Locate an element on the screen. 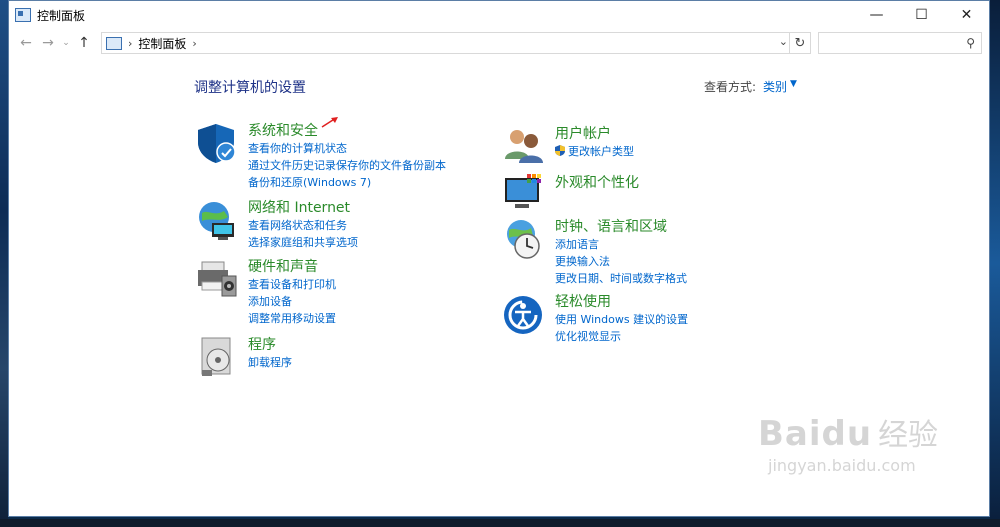 Image resolution: width=1000 pixels, height=527 pixels. link-mobility-settings: 调整常用移动设置 is located at coordinates (292, 318).